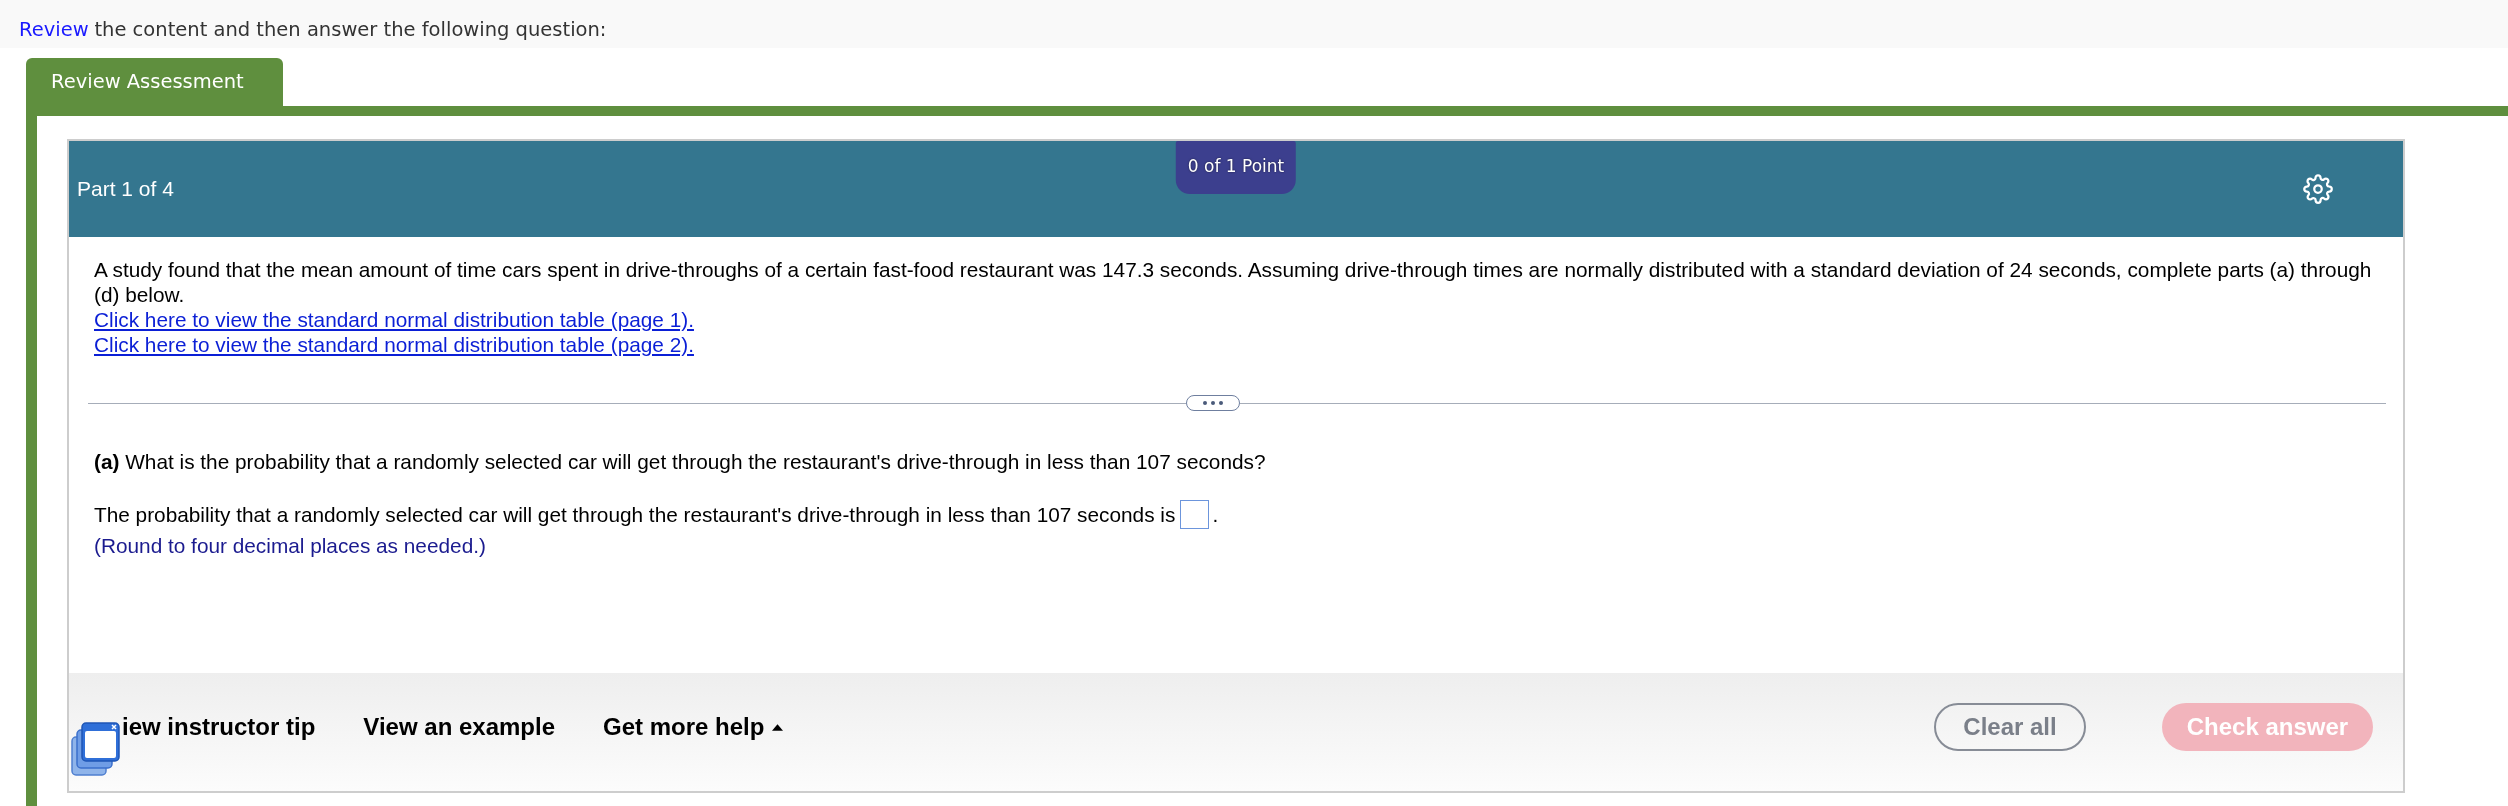 The height and width of the screenshot is (806, 2508). Describe the element at coordinates (54, 32) in the screenshot. I see `review-link: Review` at that location.